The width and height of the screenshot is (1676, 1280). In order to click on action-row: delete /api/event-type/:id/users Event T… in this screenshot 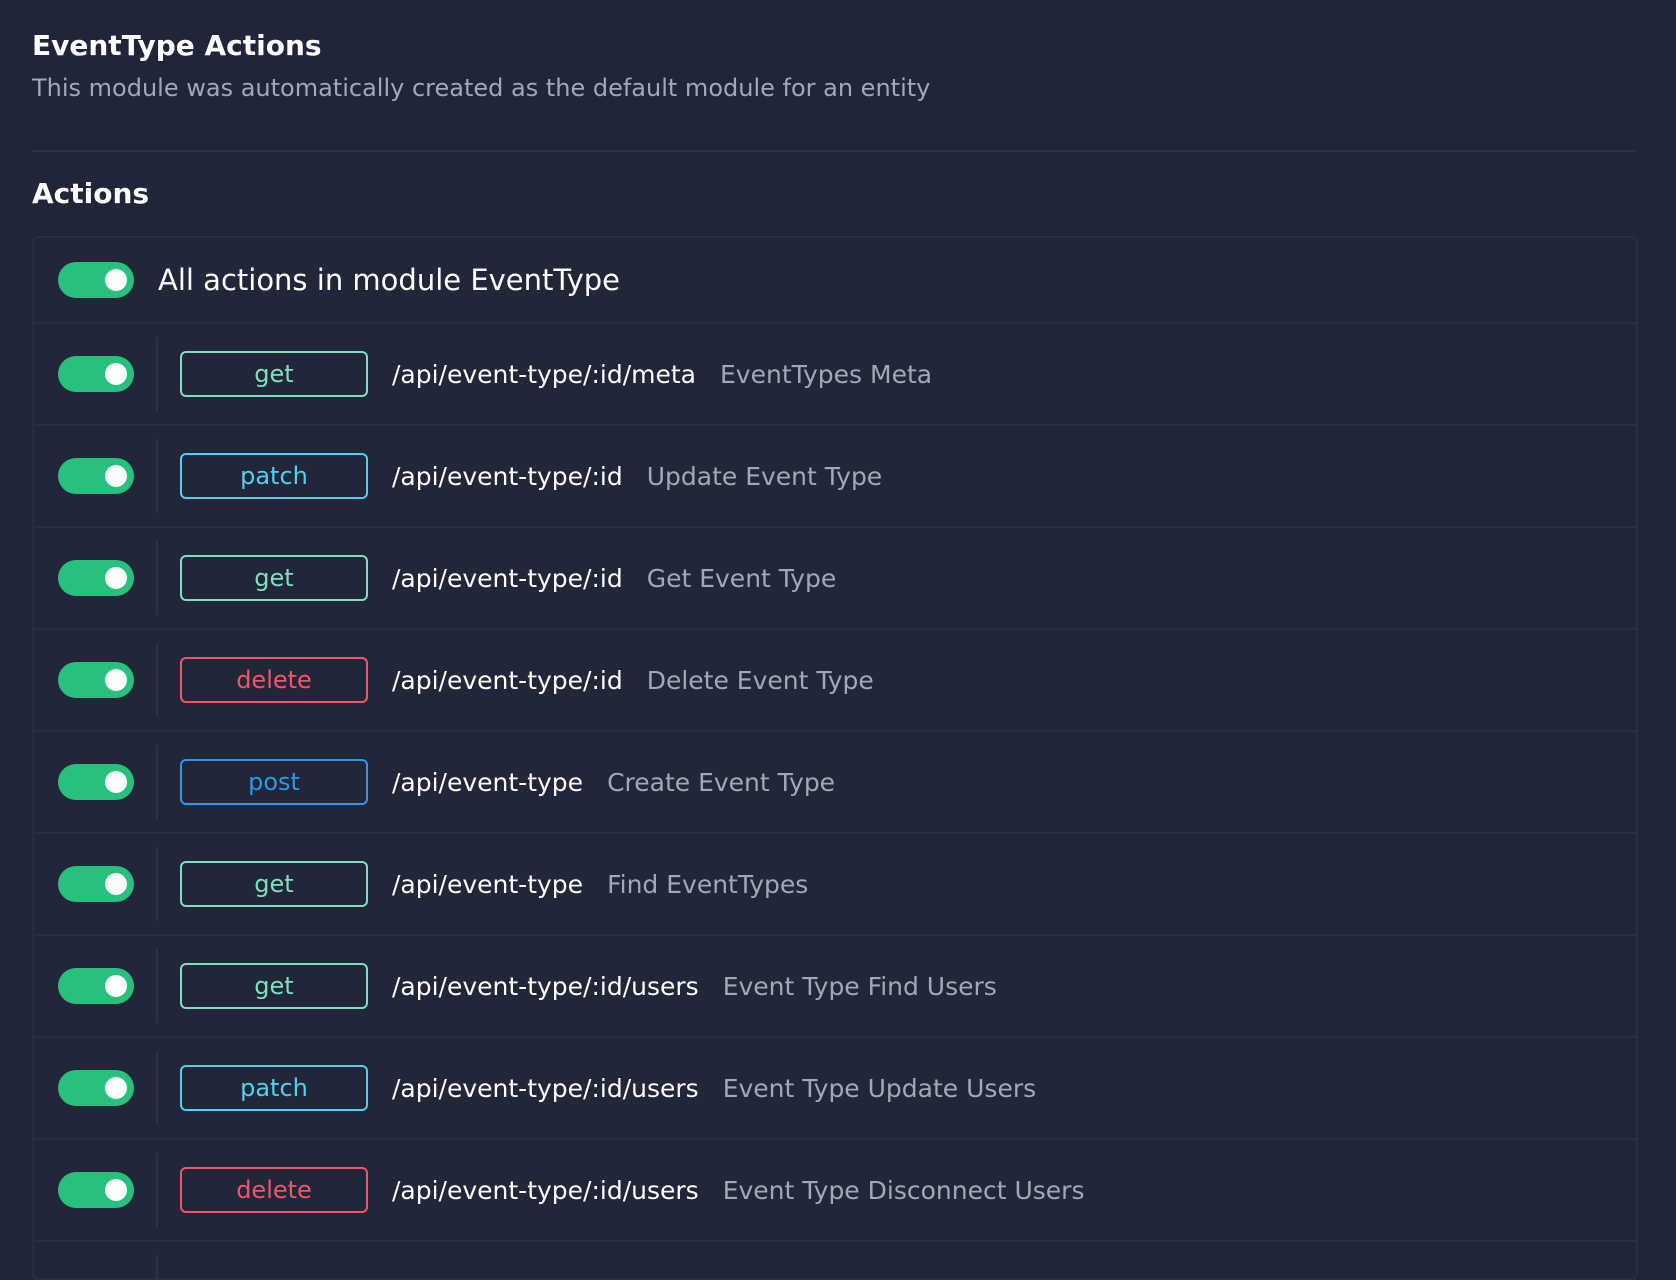, I will do `click(835, 1191)`.